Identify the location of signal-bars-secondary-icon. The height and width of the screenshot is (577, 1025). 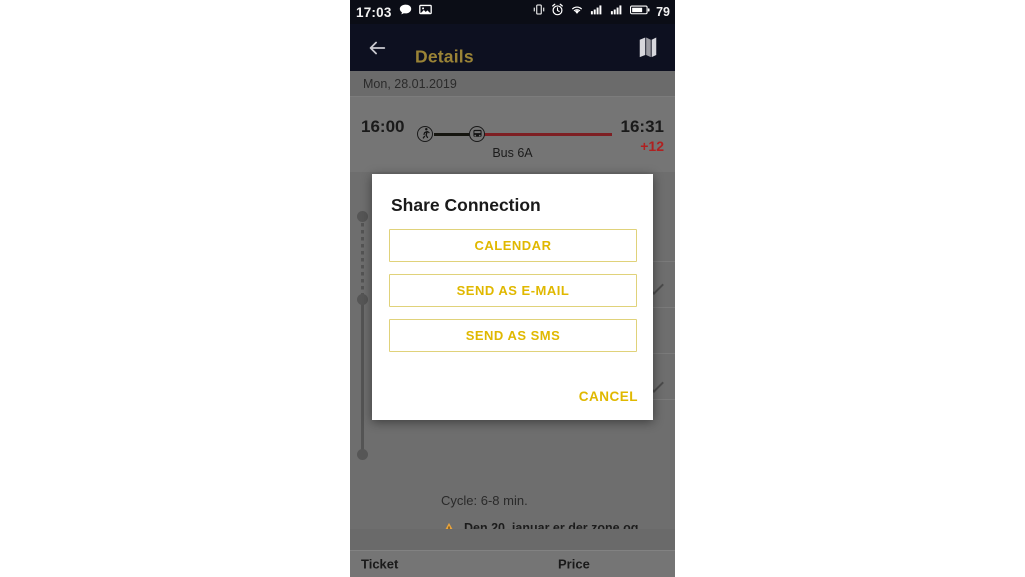
(617, 12).